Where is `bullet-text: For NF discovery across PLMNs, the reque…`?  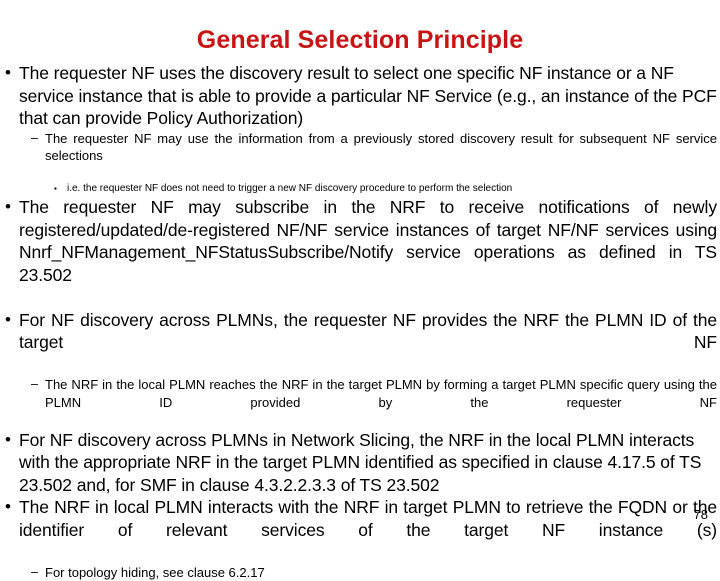 bullet-text: For NF discovery across PLMNs, the reque… is located at coordinates (368, 331).